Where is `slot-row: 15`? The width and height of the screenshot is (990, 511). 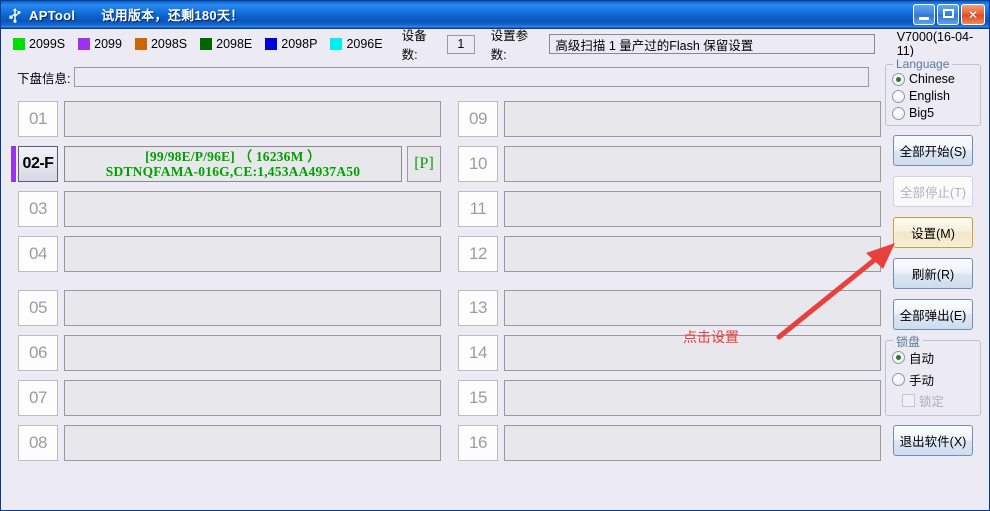 slot-row: 15 is located at coordinates (666, 398).